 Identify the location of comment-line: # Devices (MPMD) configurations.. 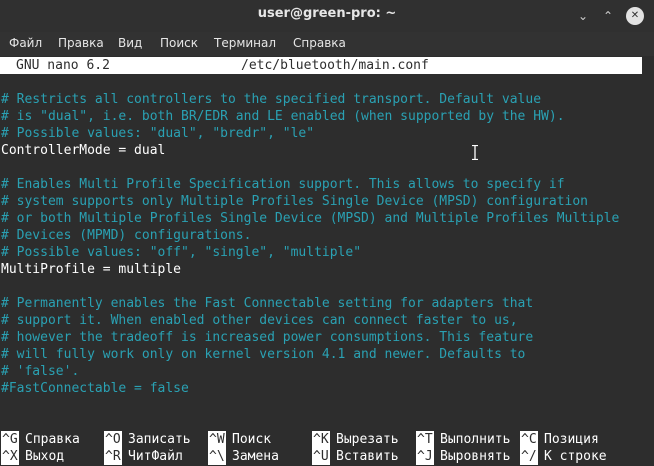
(126, 235).